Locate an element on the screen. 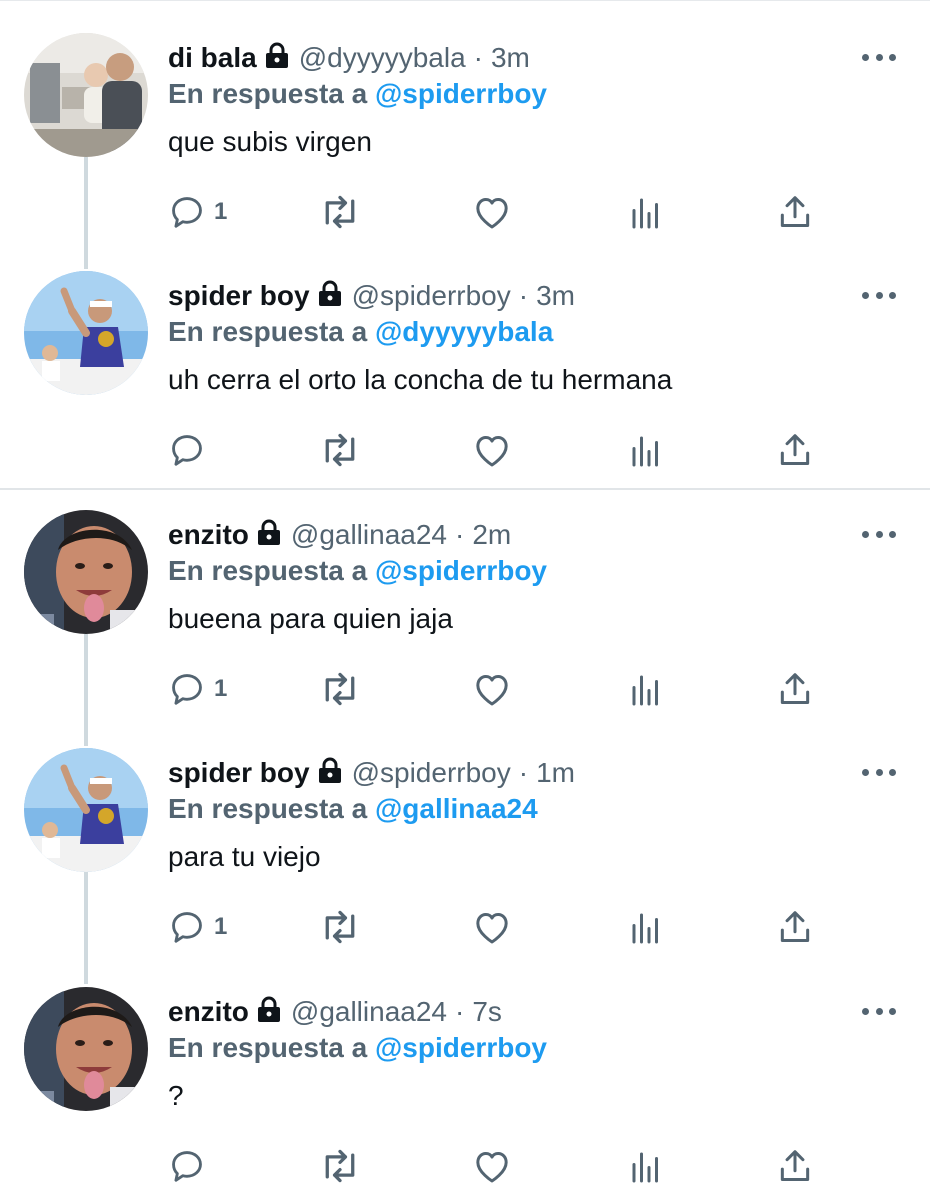  tweet-text: bueena para quien jaja is located at coordinates (310, 618).